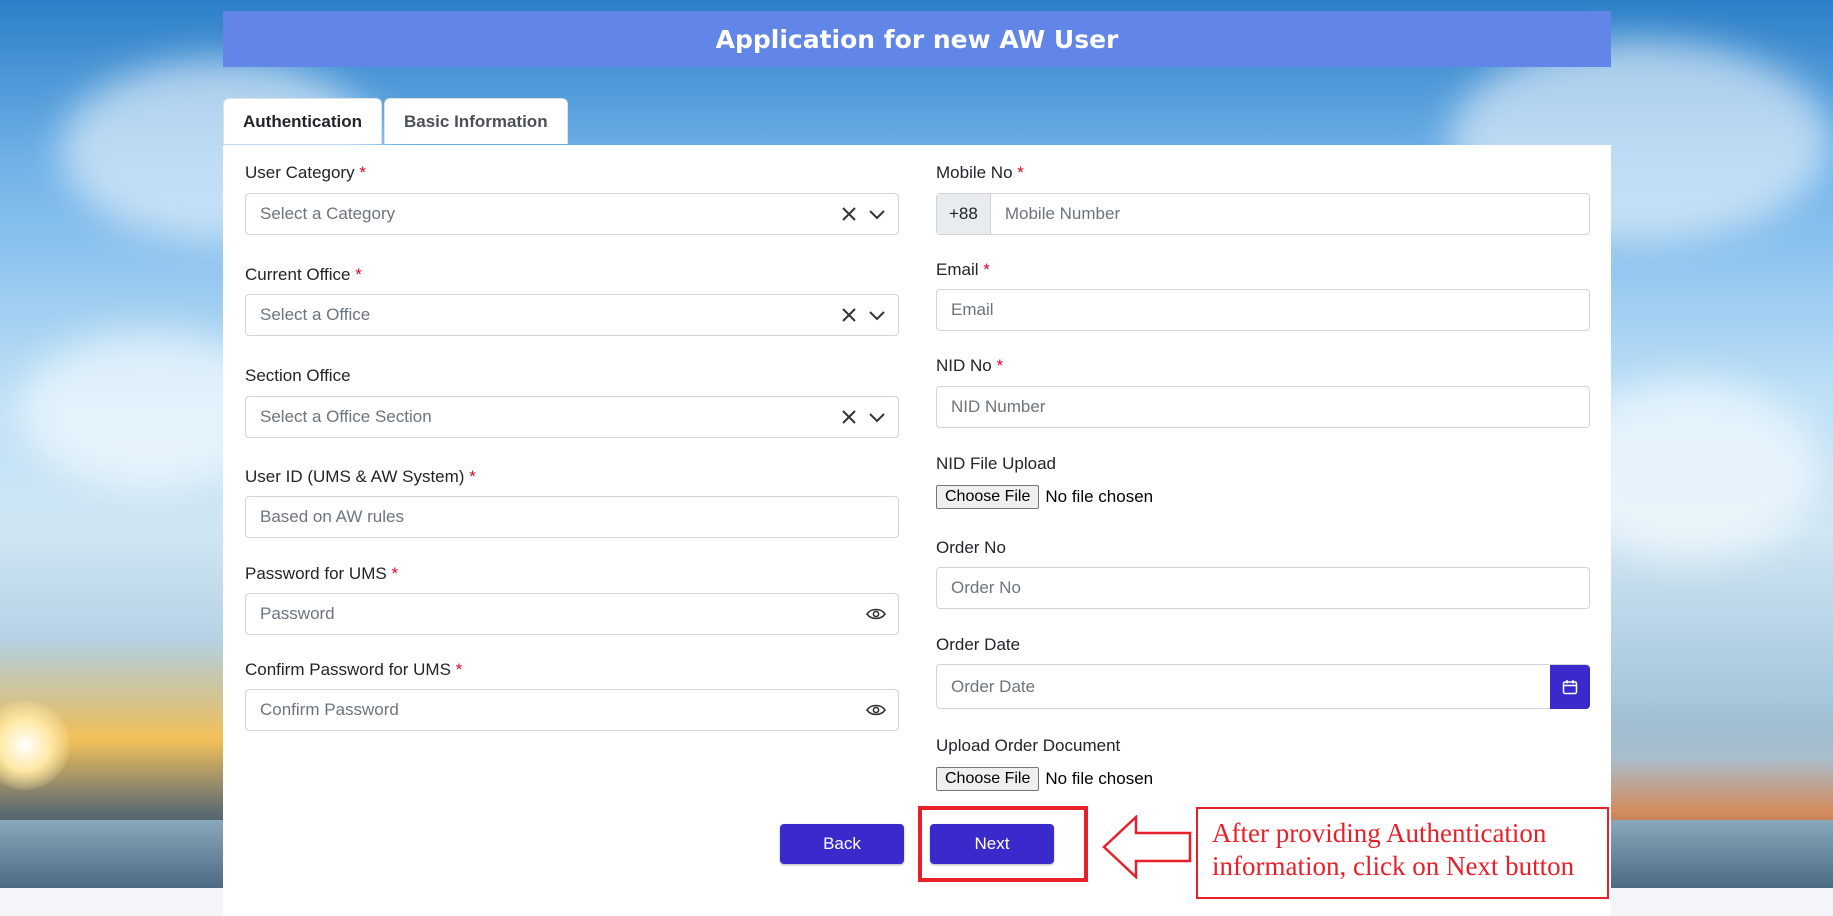 This screenshot has width=1833, height=916. Describe the element at coordinates (346, 416) in the screenshot. I see `section-office-placeholder: Select a Office Section` at that location.